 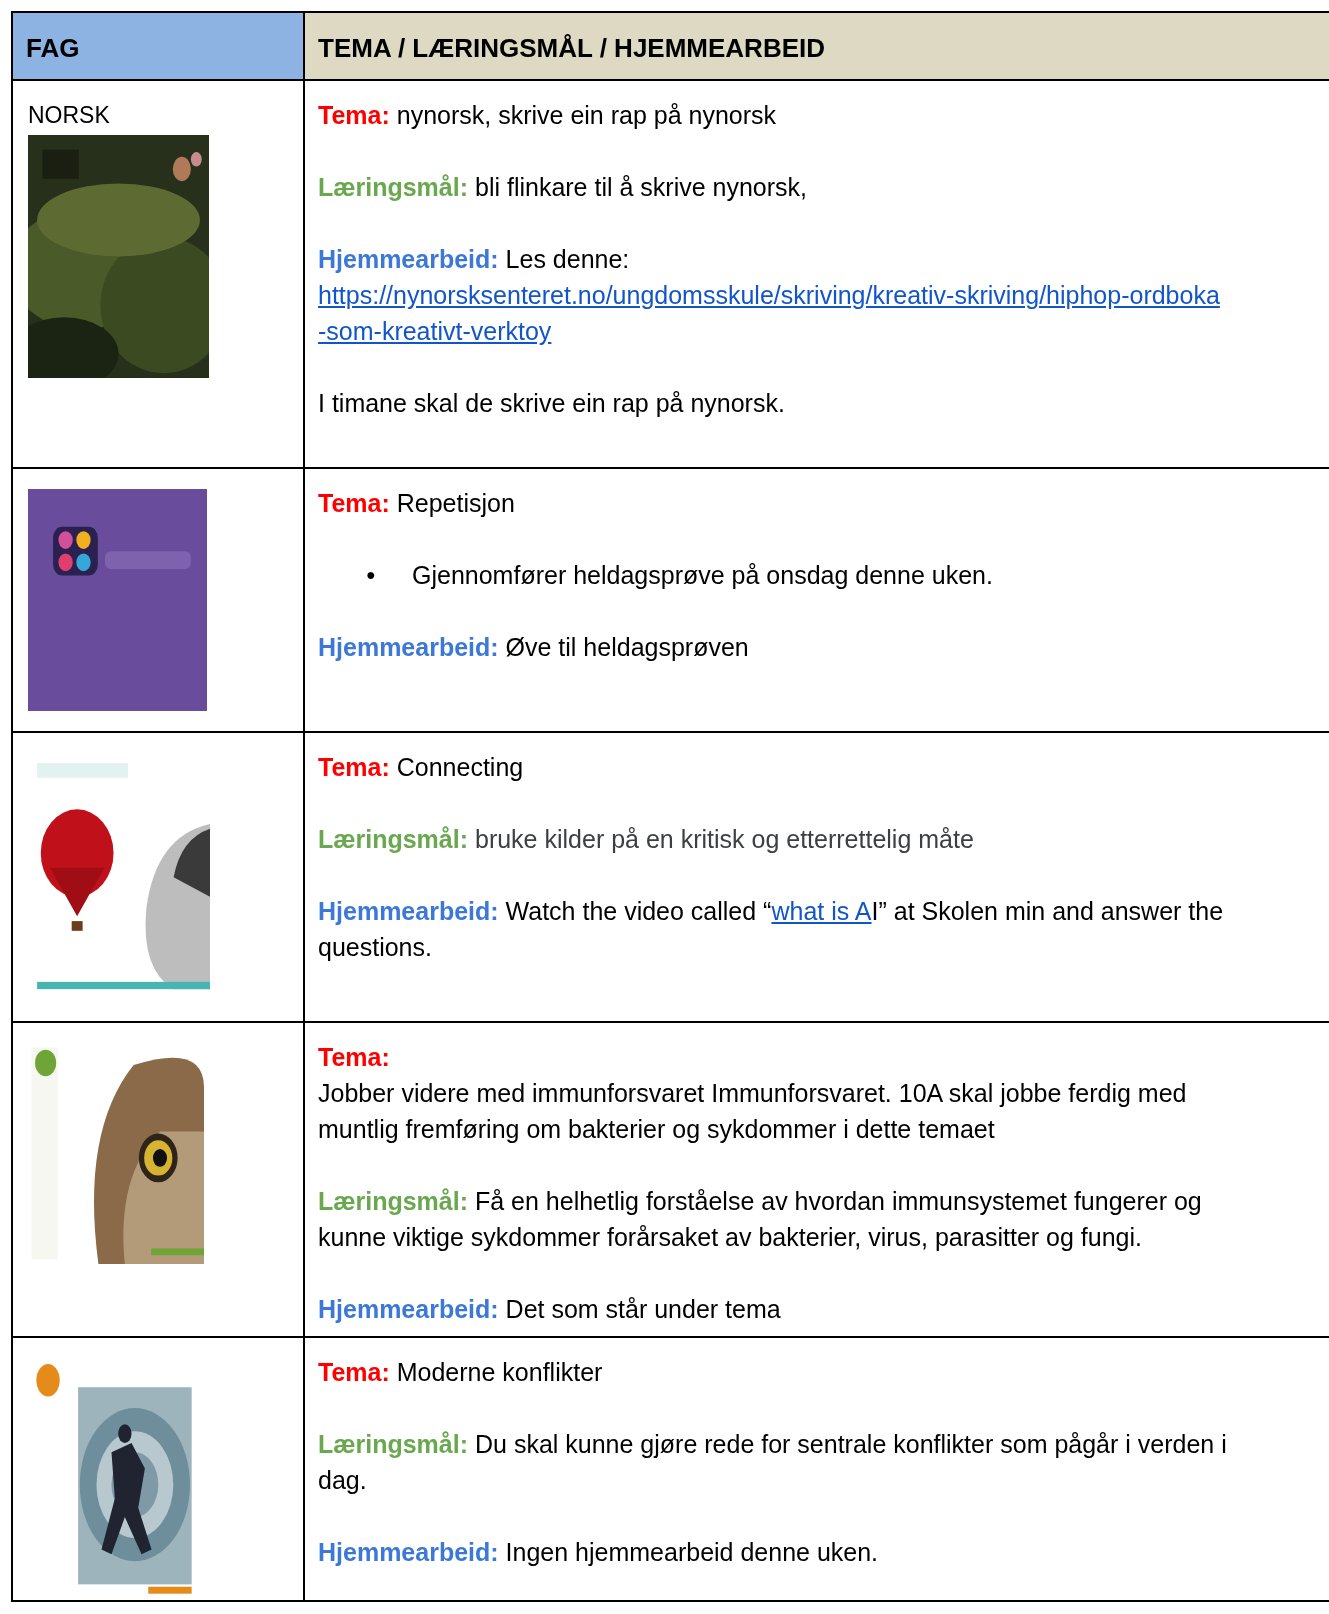 I want to click on paragraph: Tema: Moderne konflikter, so click(x=461, y=1372).